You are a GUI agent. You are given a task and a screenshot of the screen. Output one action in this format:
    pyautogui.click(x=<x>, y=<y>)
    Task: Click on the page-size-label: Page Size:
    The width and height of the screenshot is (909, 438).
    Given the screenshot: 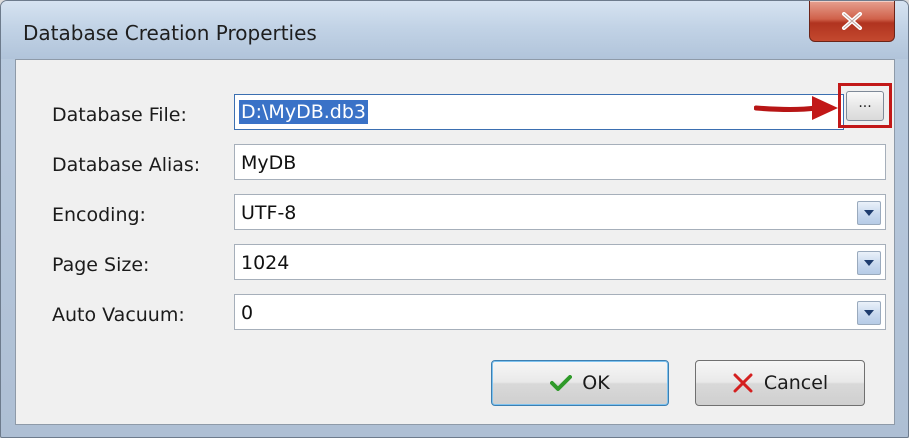 What is the action you would take?
    pyautogui.click(x=101, y=265)
    